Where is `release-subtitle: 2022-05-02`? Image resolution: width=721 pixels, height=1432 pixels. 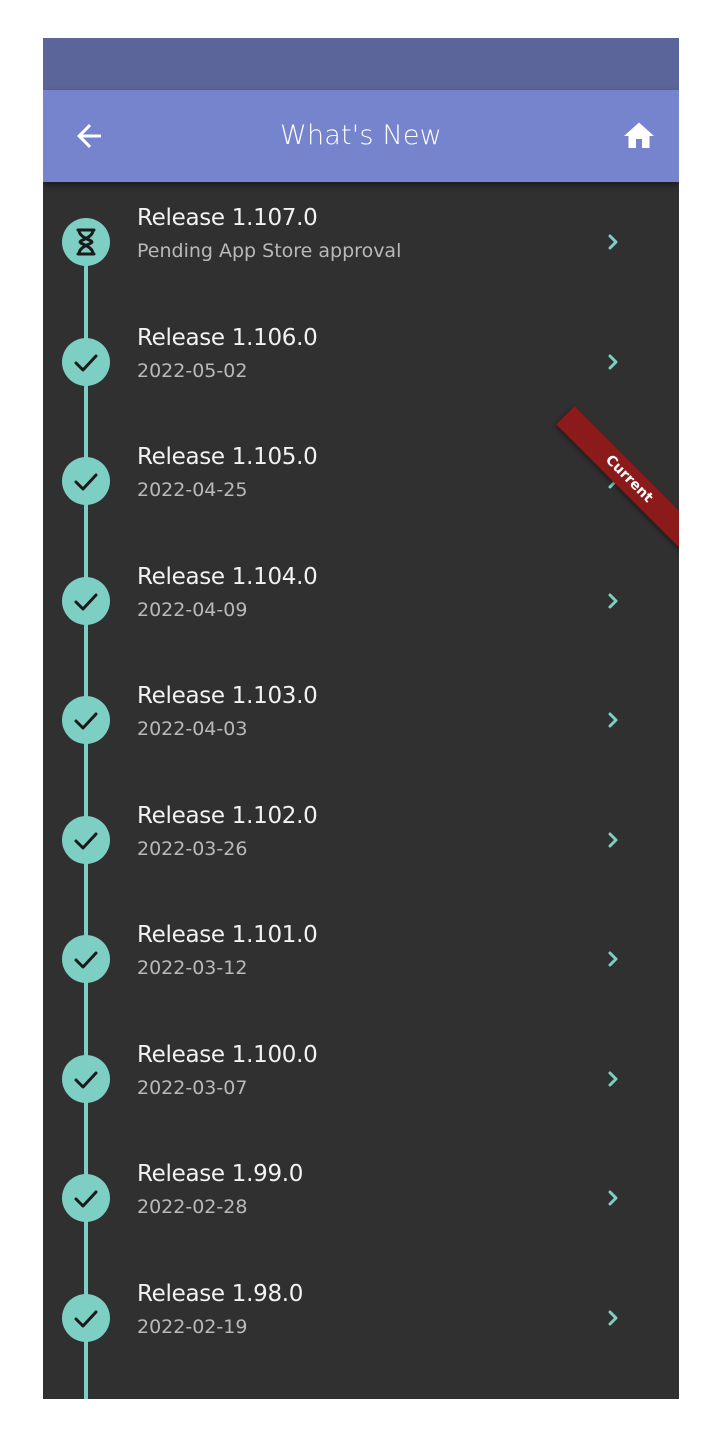
release-subtitle: 2022-05-02 is located at coordinates (192, 371).